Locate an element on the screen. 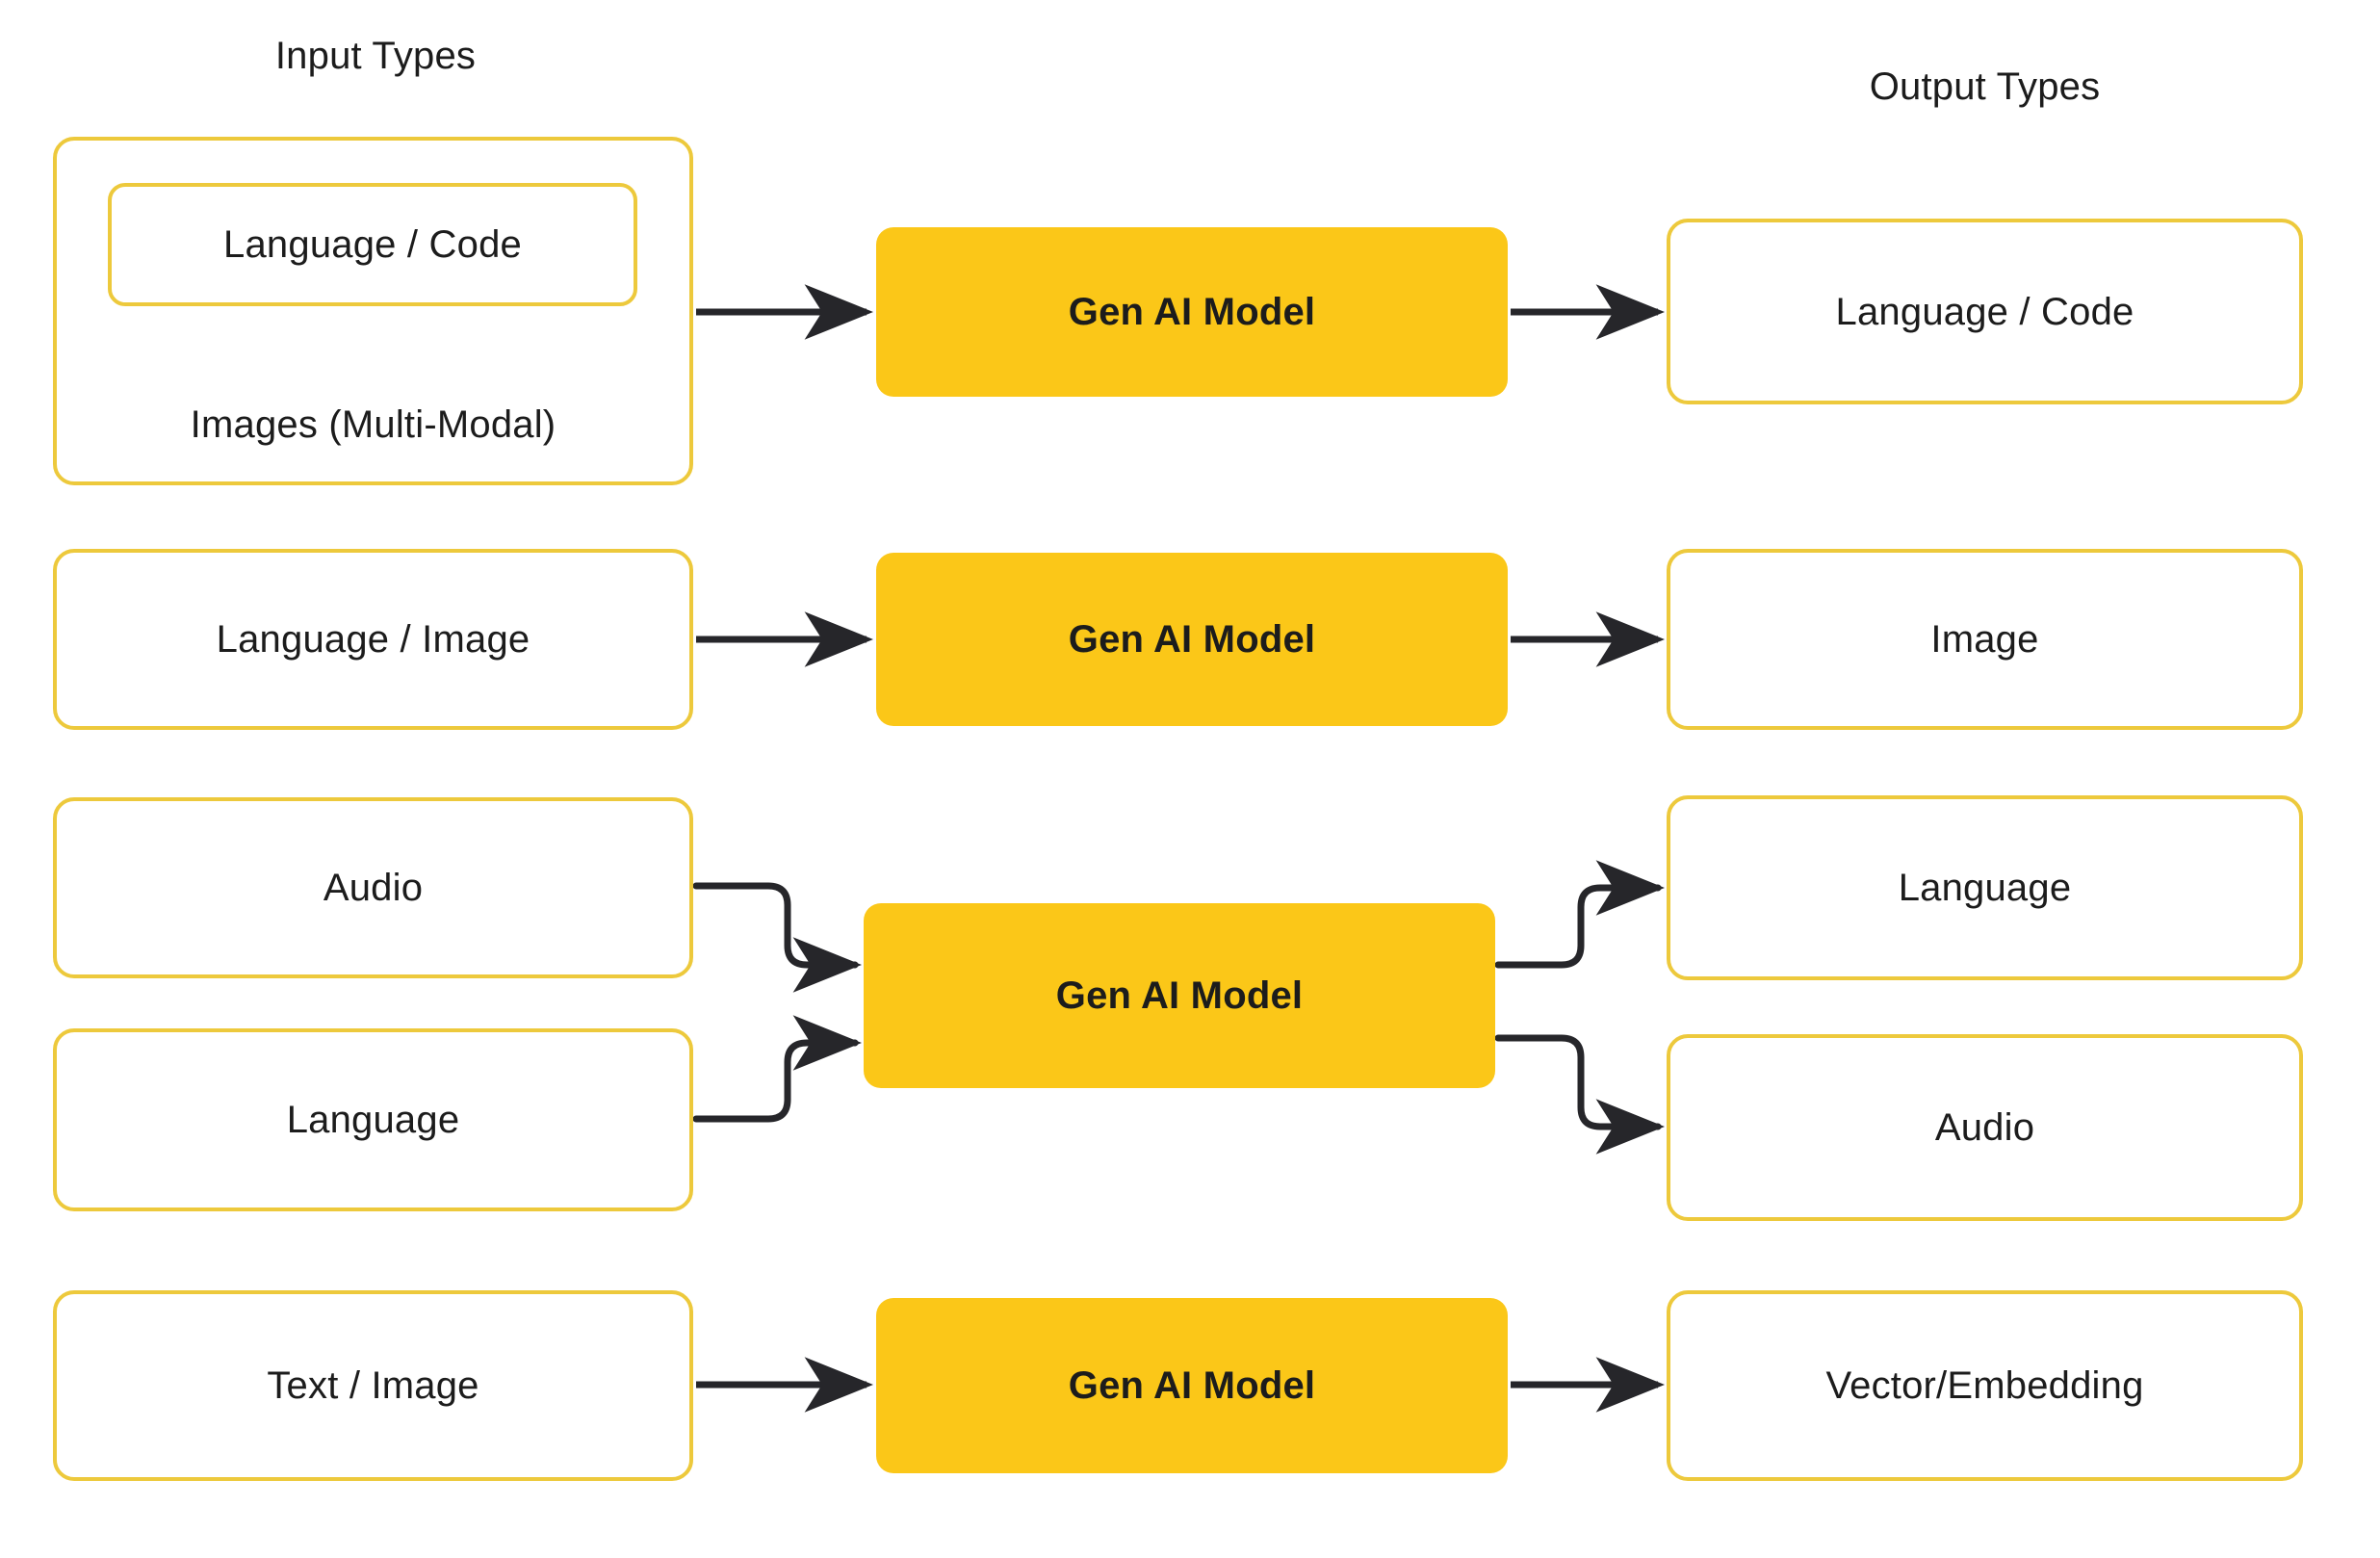 This screenshot has height=1558, width=2380. input-box-row3-language: Language is located at coordinates (373, 1120).